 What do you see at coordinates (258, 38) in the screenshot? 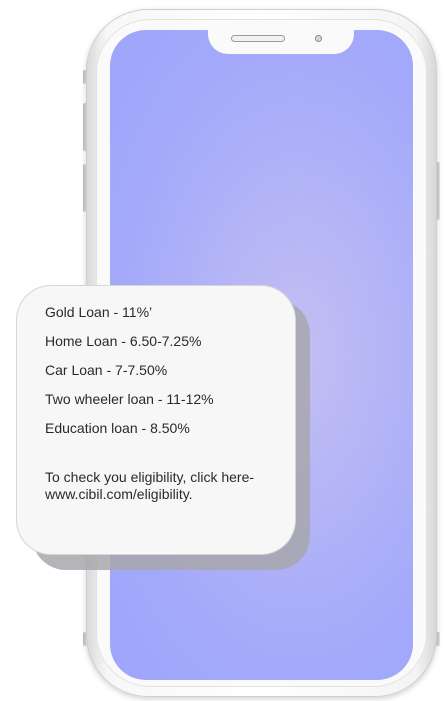
I see `speaker-grille-icon` at bounding box center [258, 38].